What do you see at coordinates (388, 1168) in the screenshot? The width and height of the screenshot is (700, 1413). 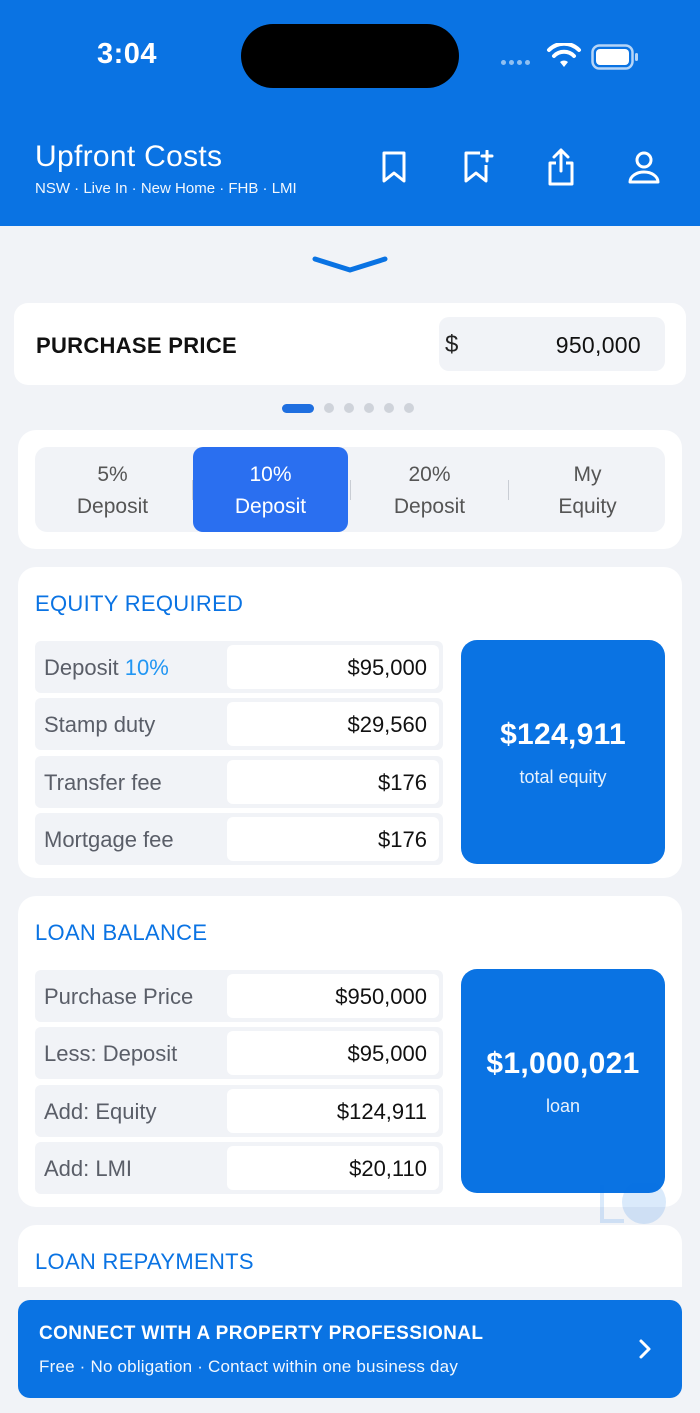 I see `row-value: $20,110` at bounding box center [388, 1168].